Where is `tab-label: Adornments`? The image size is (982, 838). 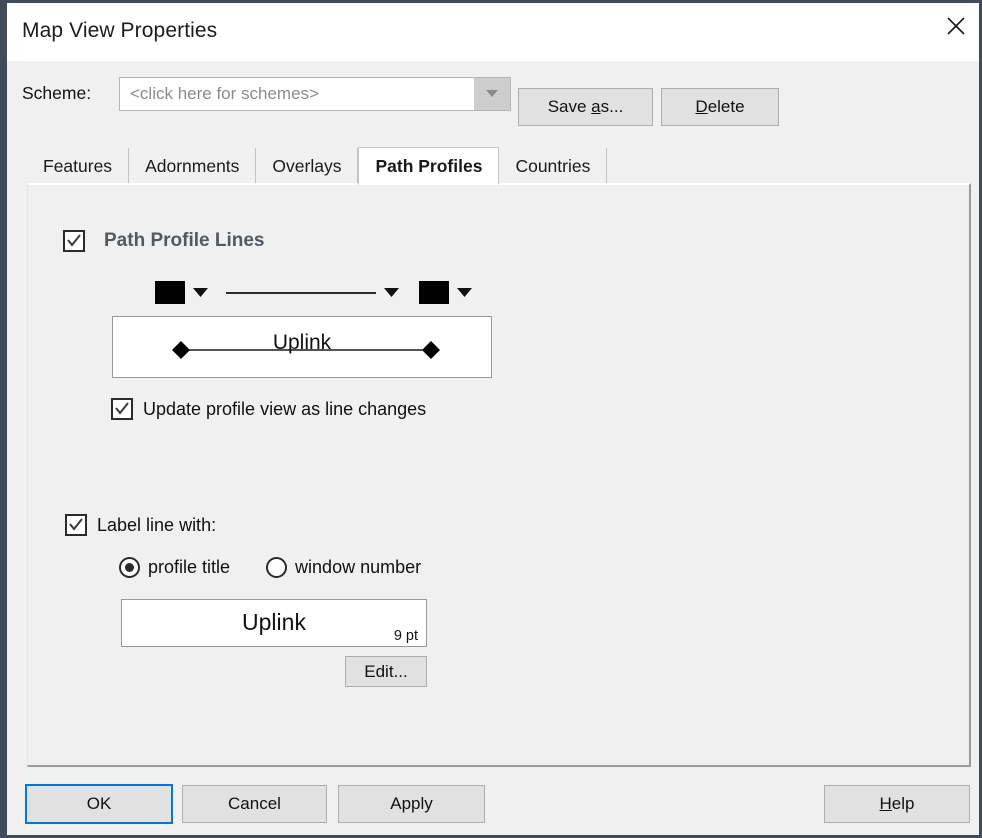 tab-label: Adornments is located at coordinates (192, 165).